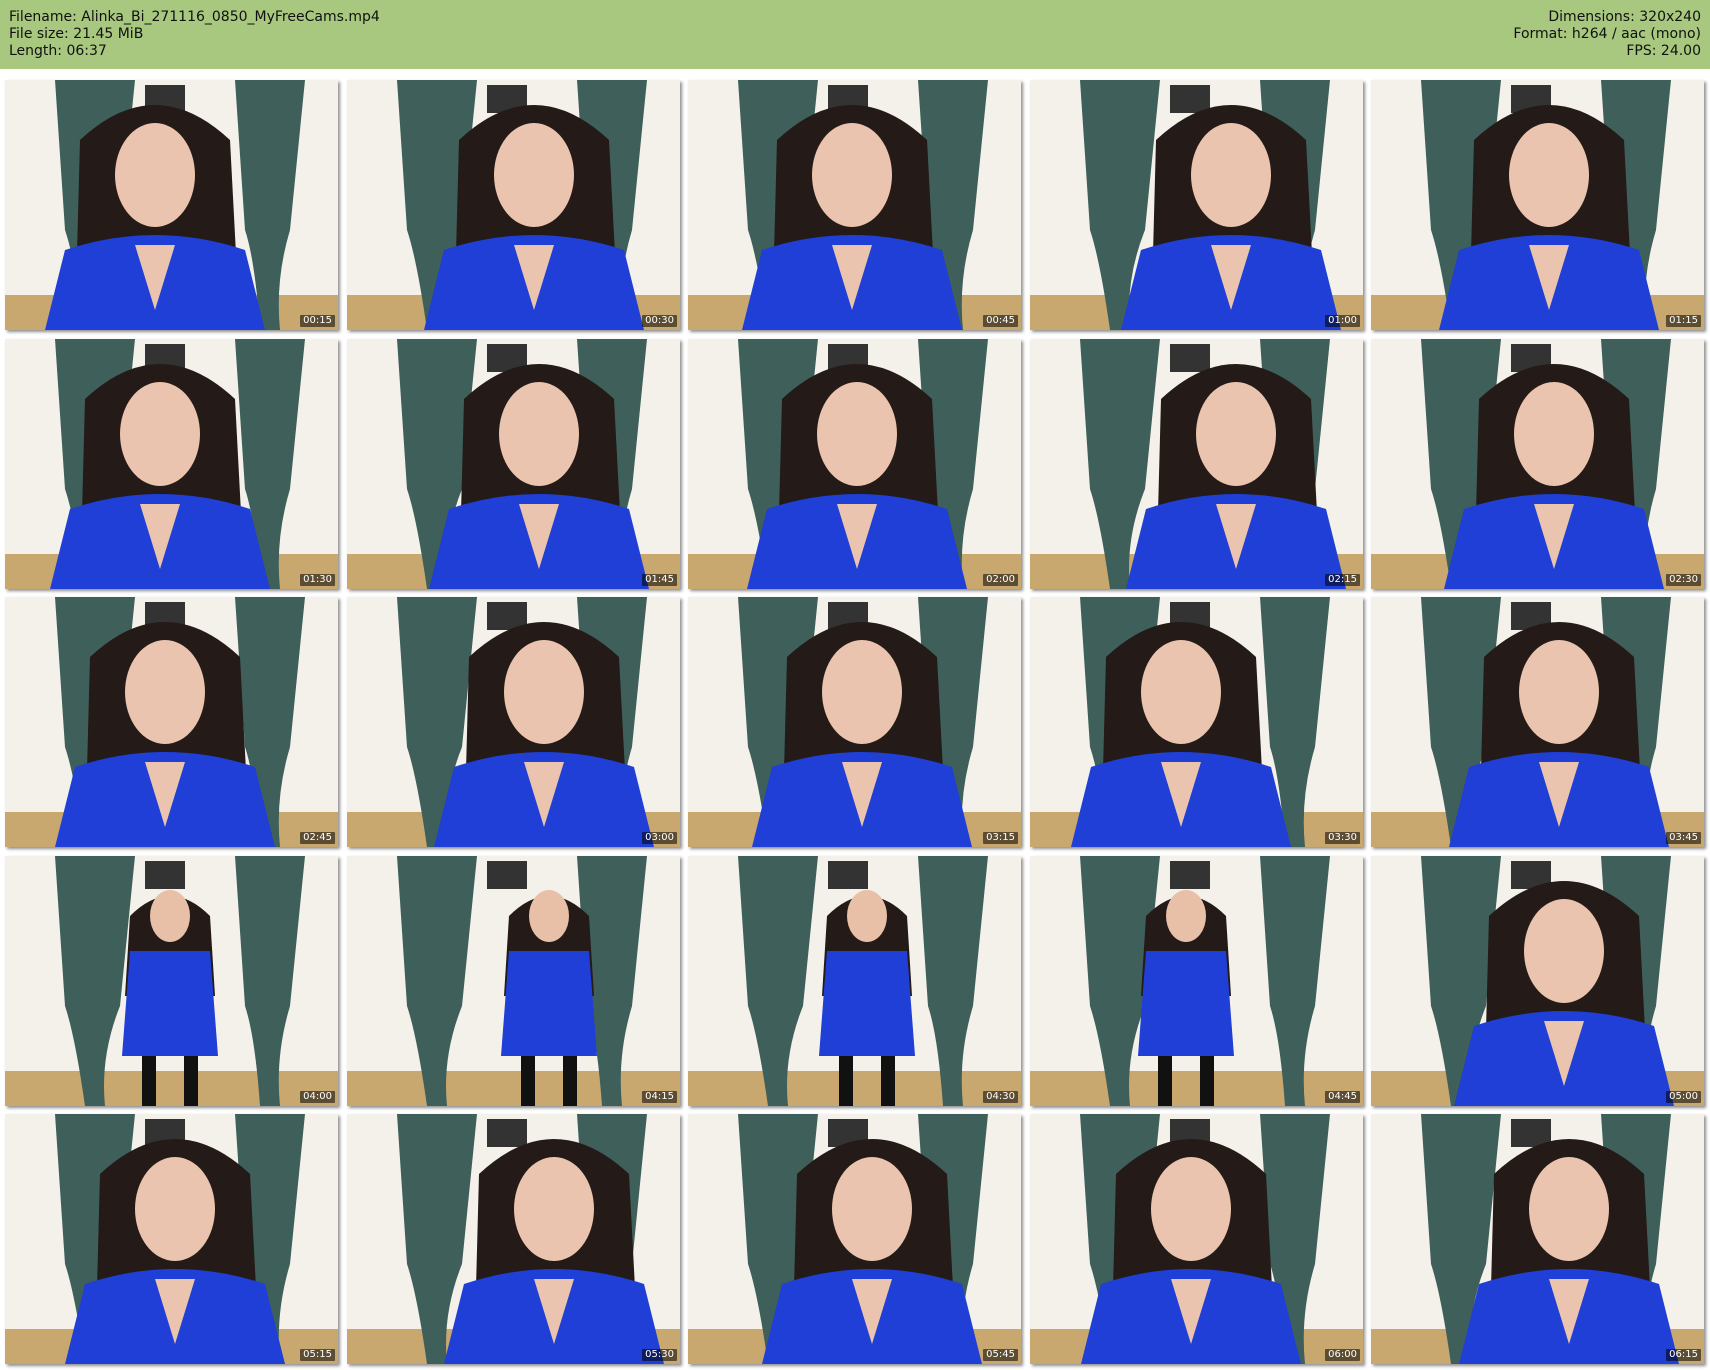 The height and width of the screenshot is (1370, 1710). I want to click on timestamp-label: 03:15, so click(1000, 838).